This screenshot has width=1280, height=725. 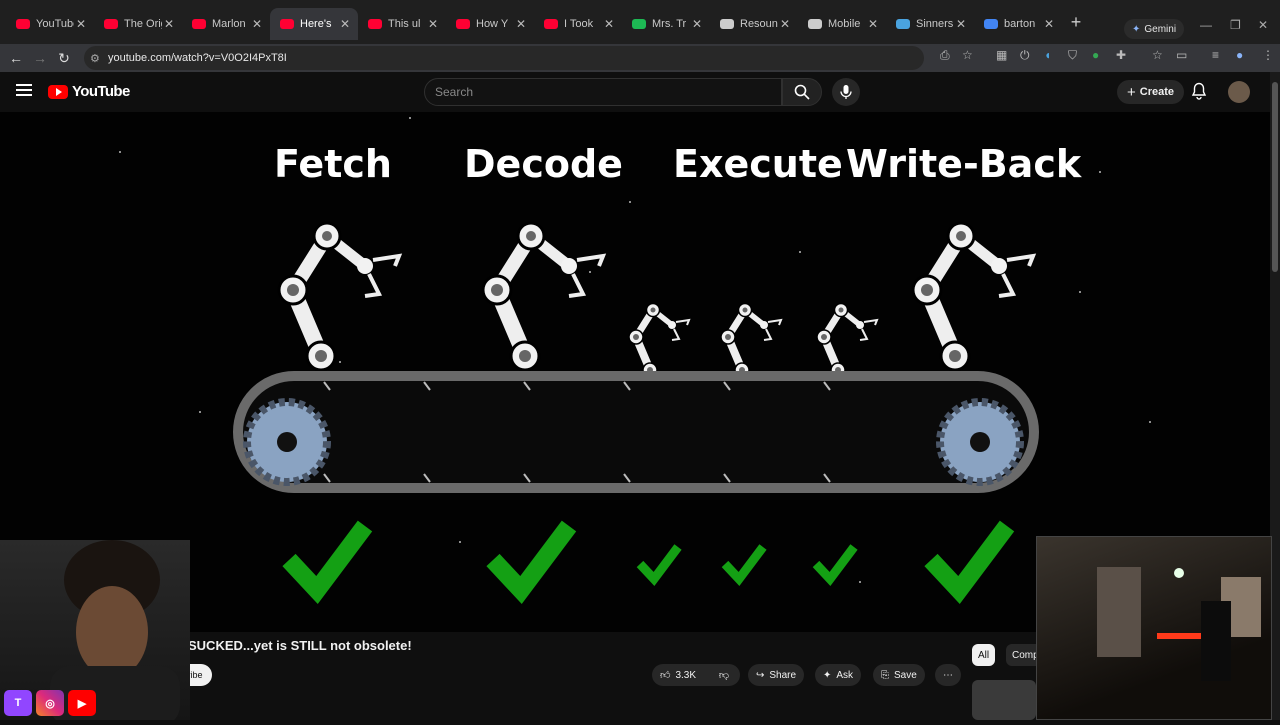 I want to click on twitch-icon: T, so click(x=18, y=703).